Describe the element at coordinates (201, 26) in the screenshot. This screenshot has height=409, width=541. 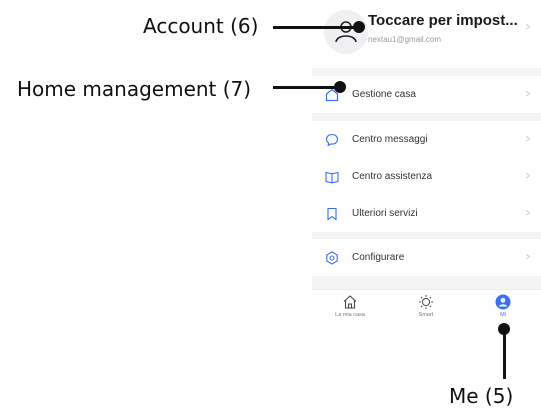
I see `annotation-account: Account (6)` at that location.